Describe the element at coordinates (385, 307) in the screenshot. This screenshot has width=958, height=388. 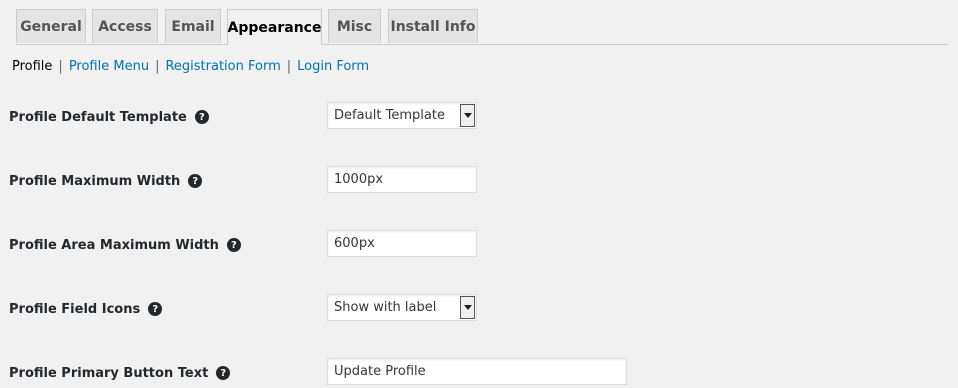
I see `select-value: Show with label` at that location.